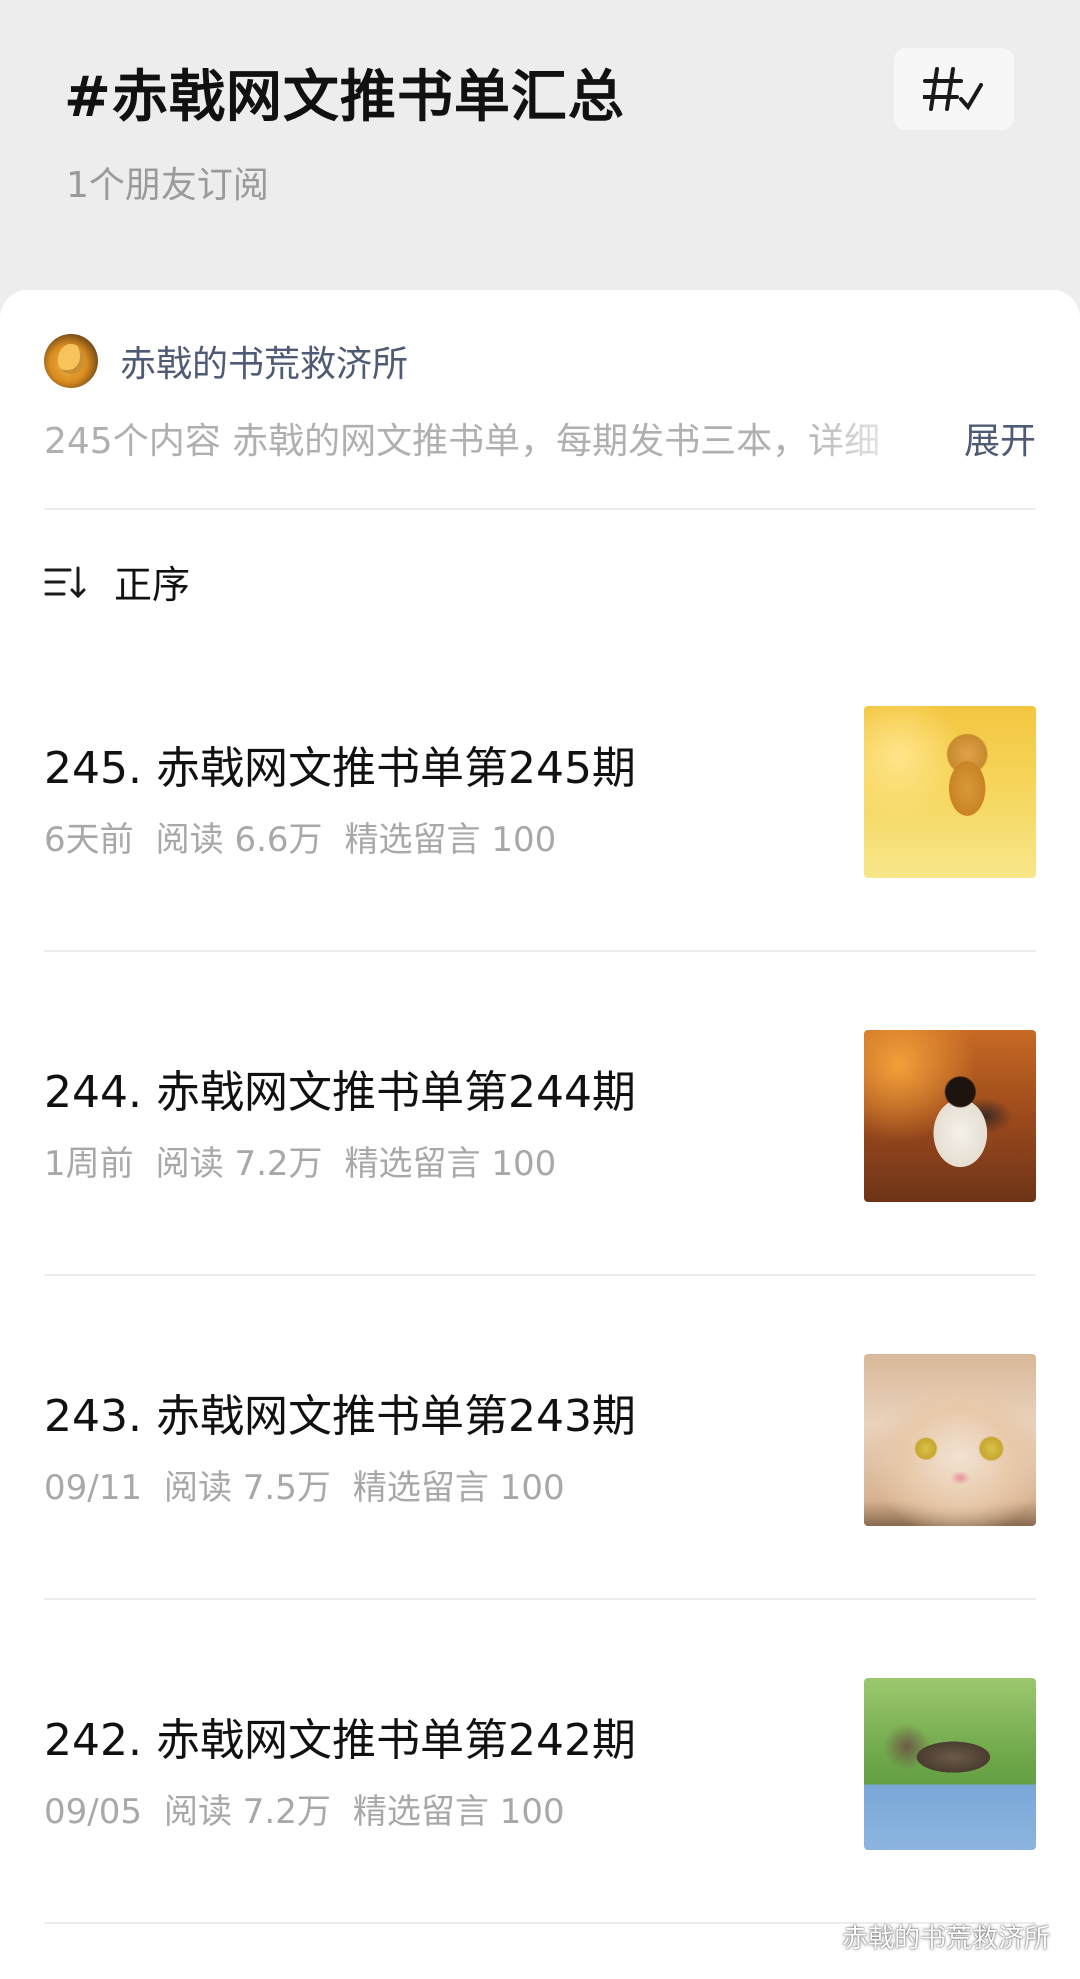 The height and width of the screenshot is (1979, 1080). What do you see at coordinates (65, 582) in the screenshot?
I see `sort-order-icon` at bounding box center [65, 582].